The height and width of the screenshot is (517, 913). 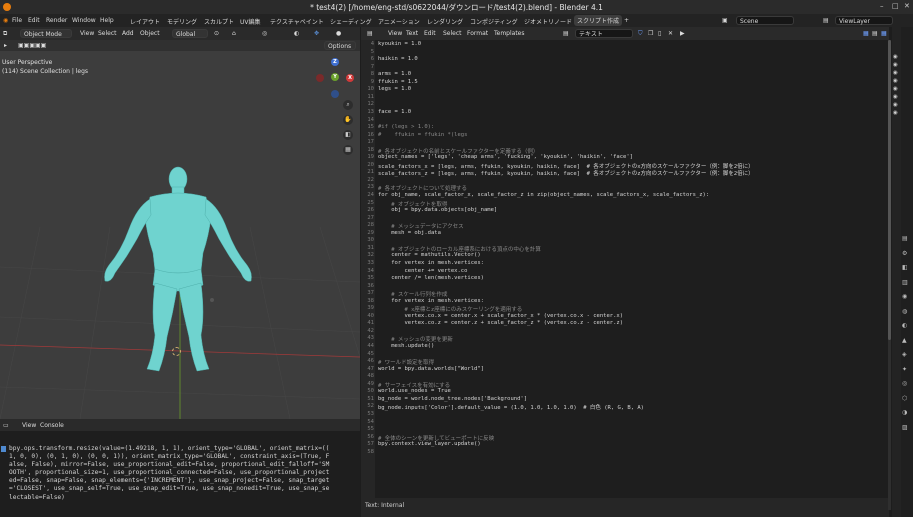 I want to click on tab-animation: アニメーション, so click(x=399, y=21).